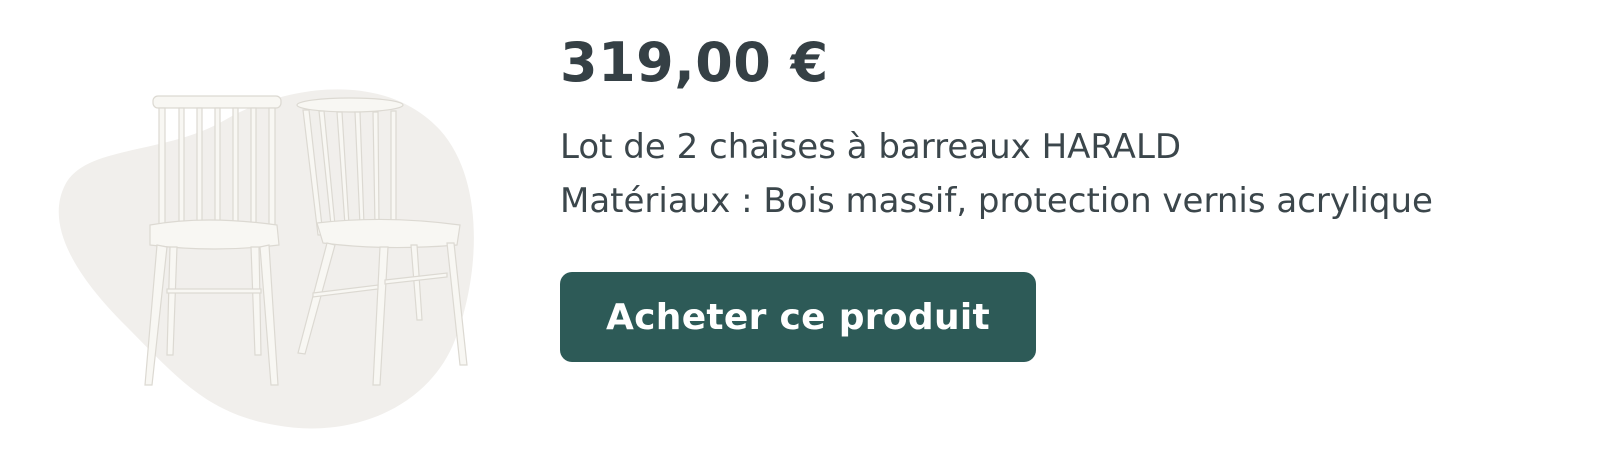 The image size is (1600, 462). What do you see at coordinates (694, 62) in the screenshot?
I see `product-price: 319,00 €` at bounding box center [694, 62].